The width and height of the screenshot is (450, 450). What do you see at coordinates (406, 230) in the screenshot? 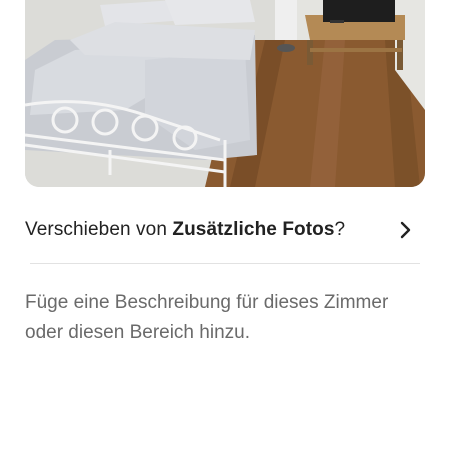
I see `chevron-right-icon` at bounding box center [406, 230].